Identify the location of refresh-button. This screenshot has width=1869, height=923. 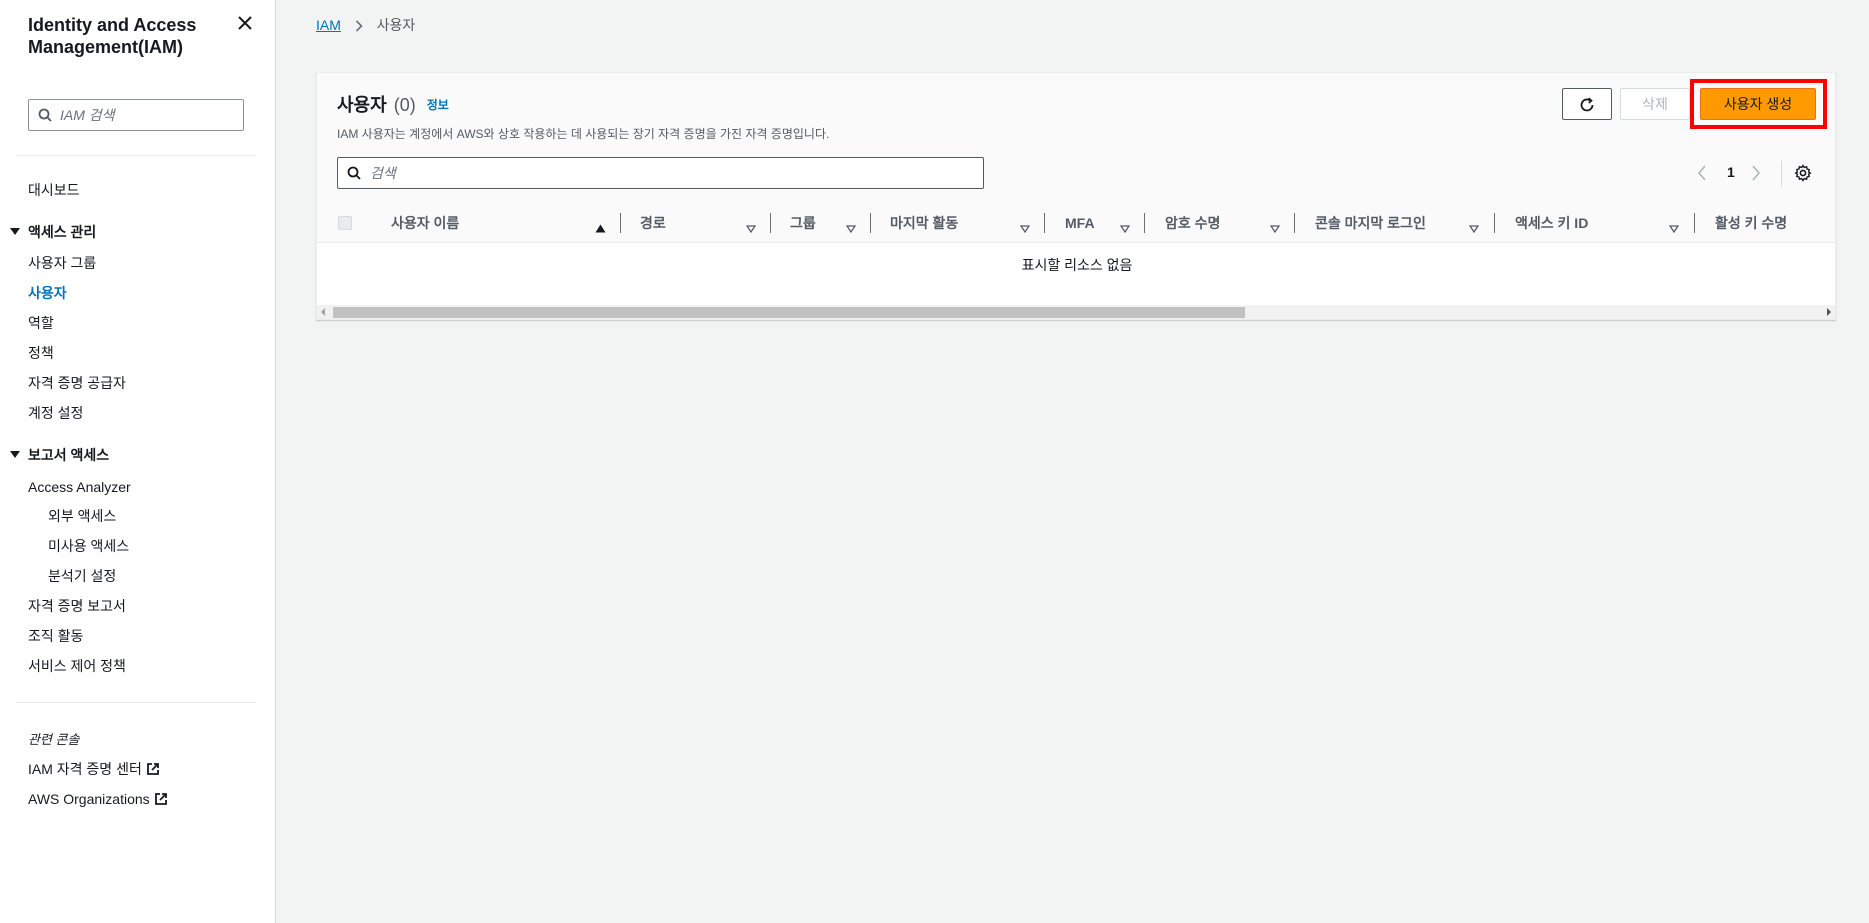
(1587, 104).